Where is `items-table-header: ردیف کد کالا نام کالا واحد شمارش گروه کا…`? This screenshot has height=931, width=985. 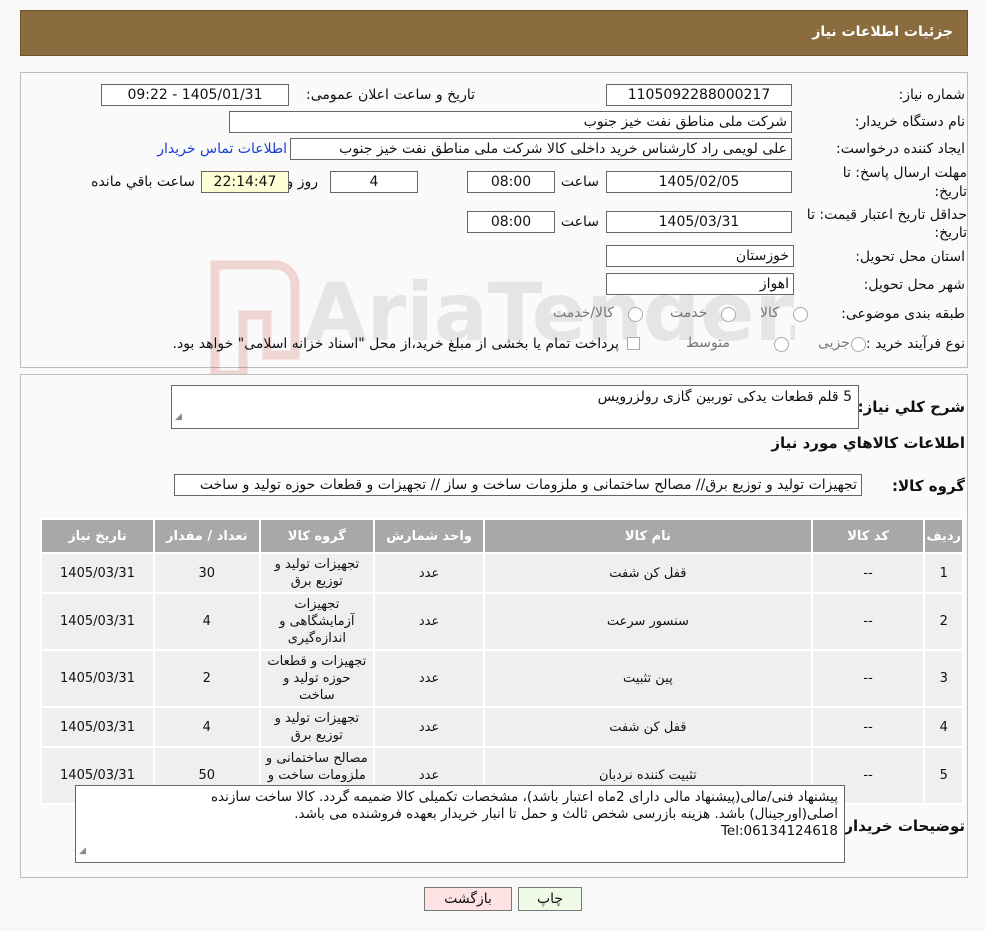
items-table-header: ردیف کد کالا نام کالا واحد شمارش گروه کا… is located at coordinates (502, 536).